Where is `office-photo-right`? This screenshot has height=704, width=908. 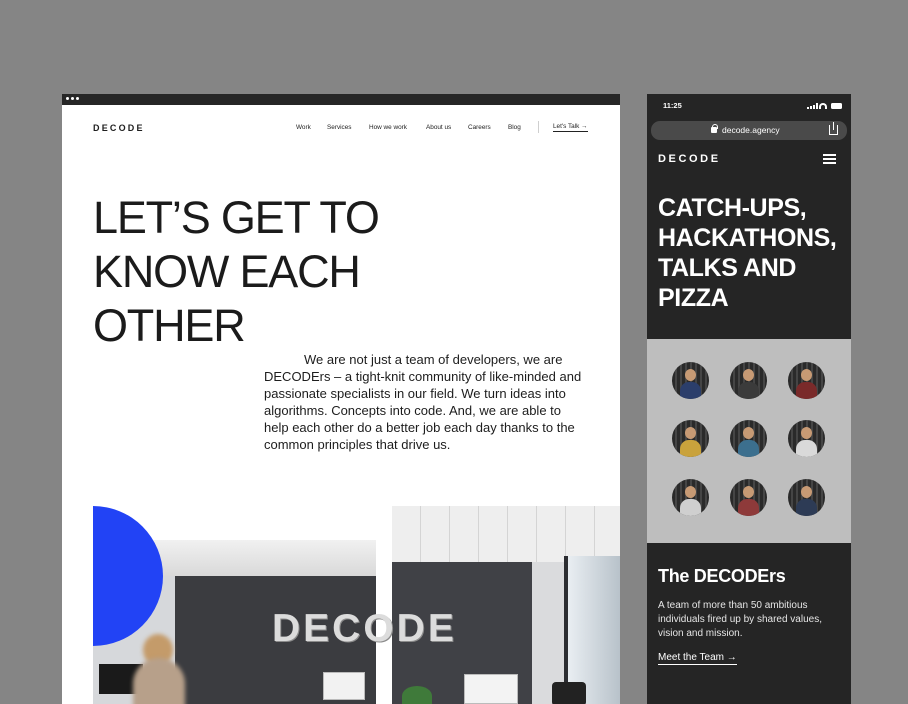
office-photo-right is located at coordinates (506, 605).